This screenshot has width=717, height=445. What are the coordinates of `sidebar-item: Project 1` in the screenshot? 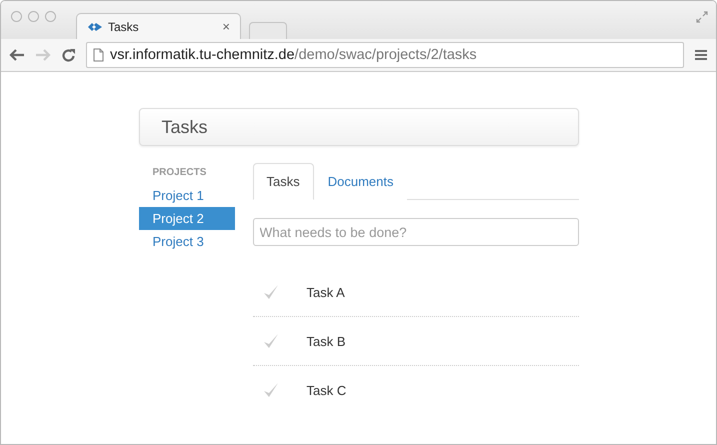 It's located at (186, 195).